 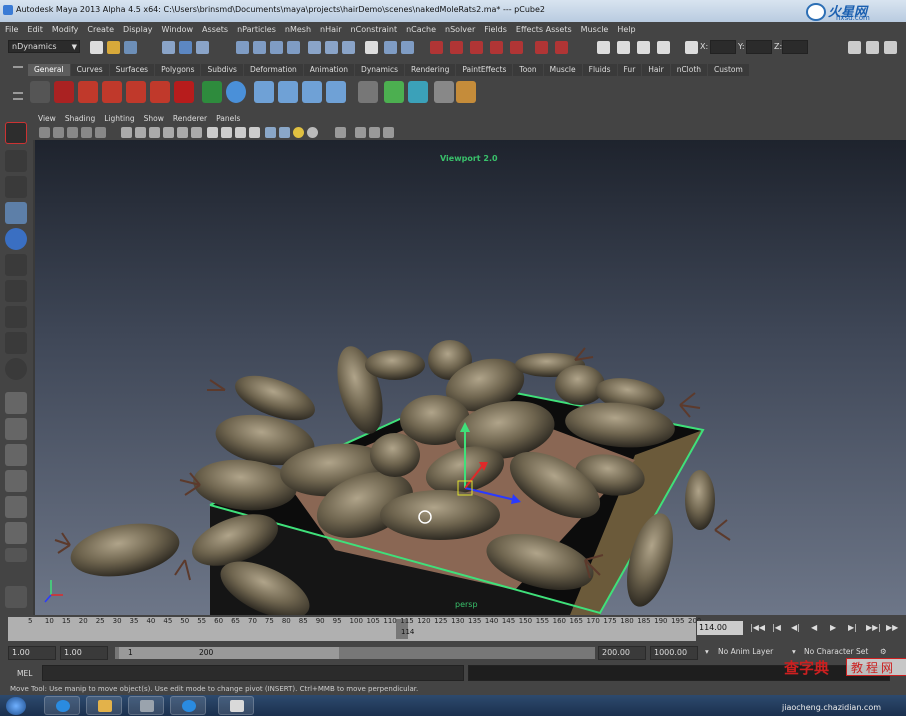 I want to click on select-camera-icon, so click(x=44, y=132).